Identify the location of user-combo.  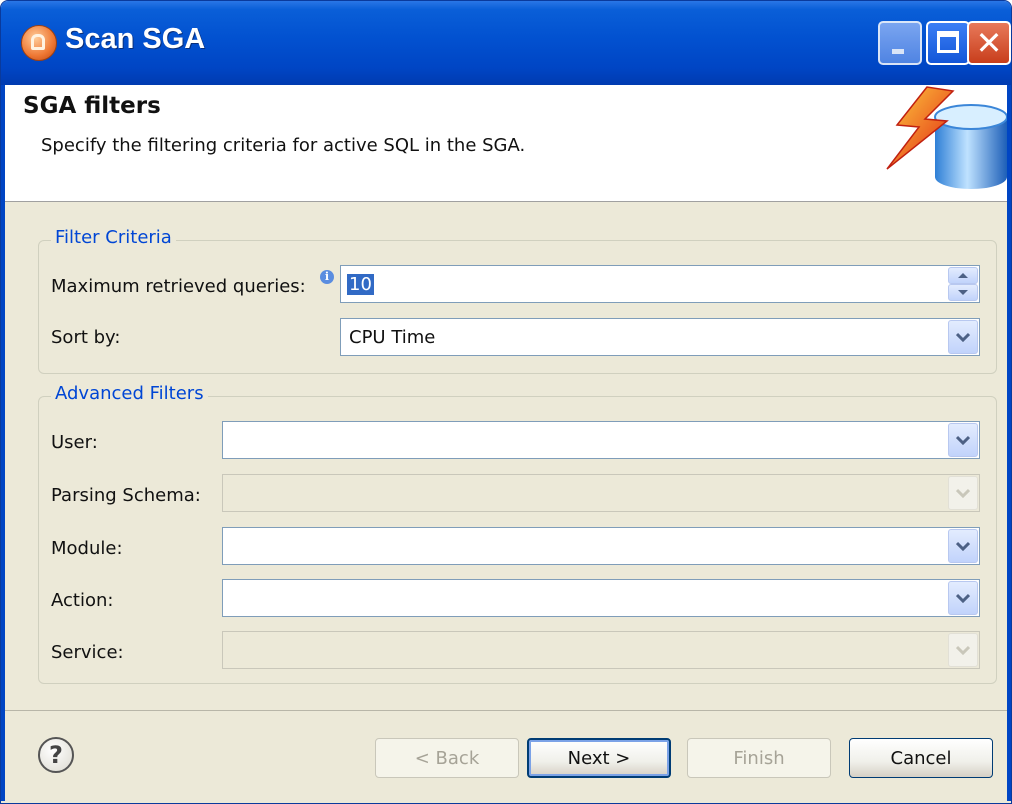
(601, 440).